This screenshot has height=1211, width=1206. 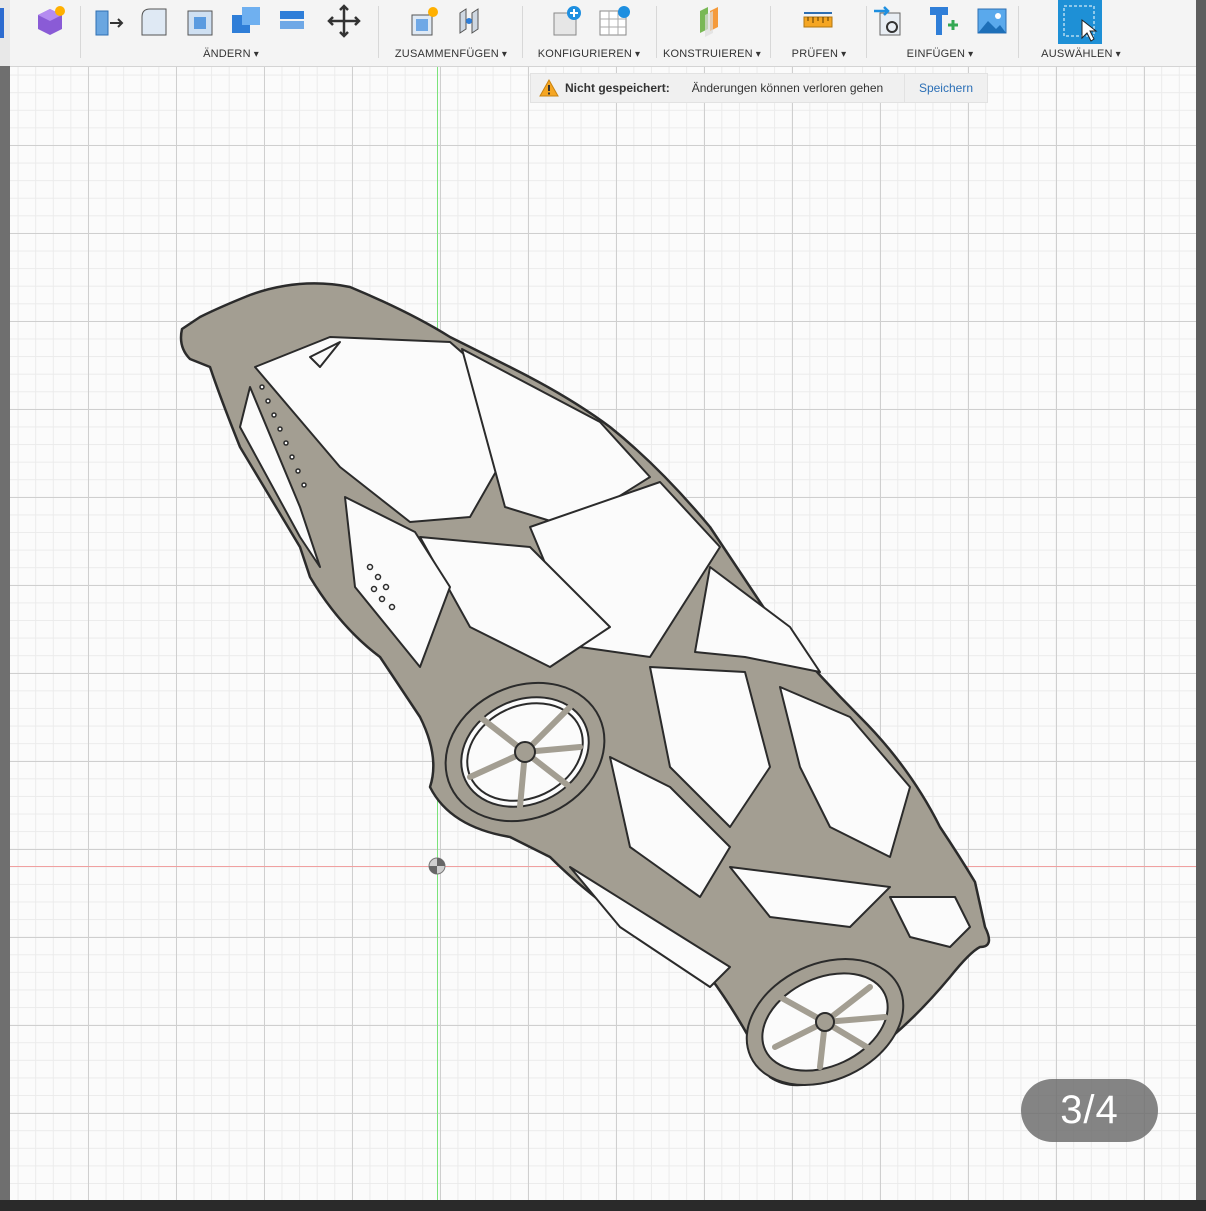 What do you see at coordinates (200, 21) in the screenshot?
I see `shell-icon` at bounding box center [200, 21].